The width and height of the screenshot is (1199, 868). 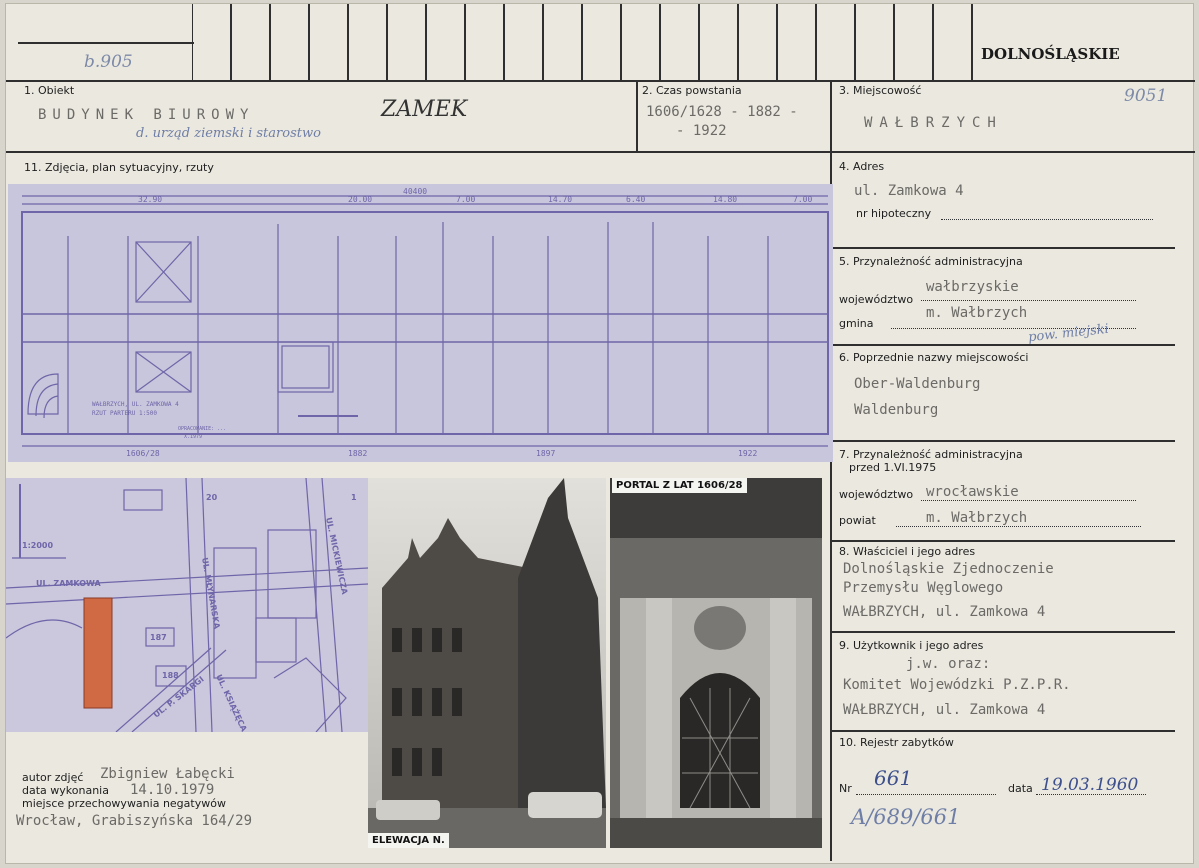 I want to click on f7-woj-label: województwo, so click(x=876, y=494).